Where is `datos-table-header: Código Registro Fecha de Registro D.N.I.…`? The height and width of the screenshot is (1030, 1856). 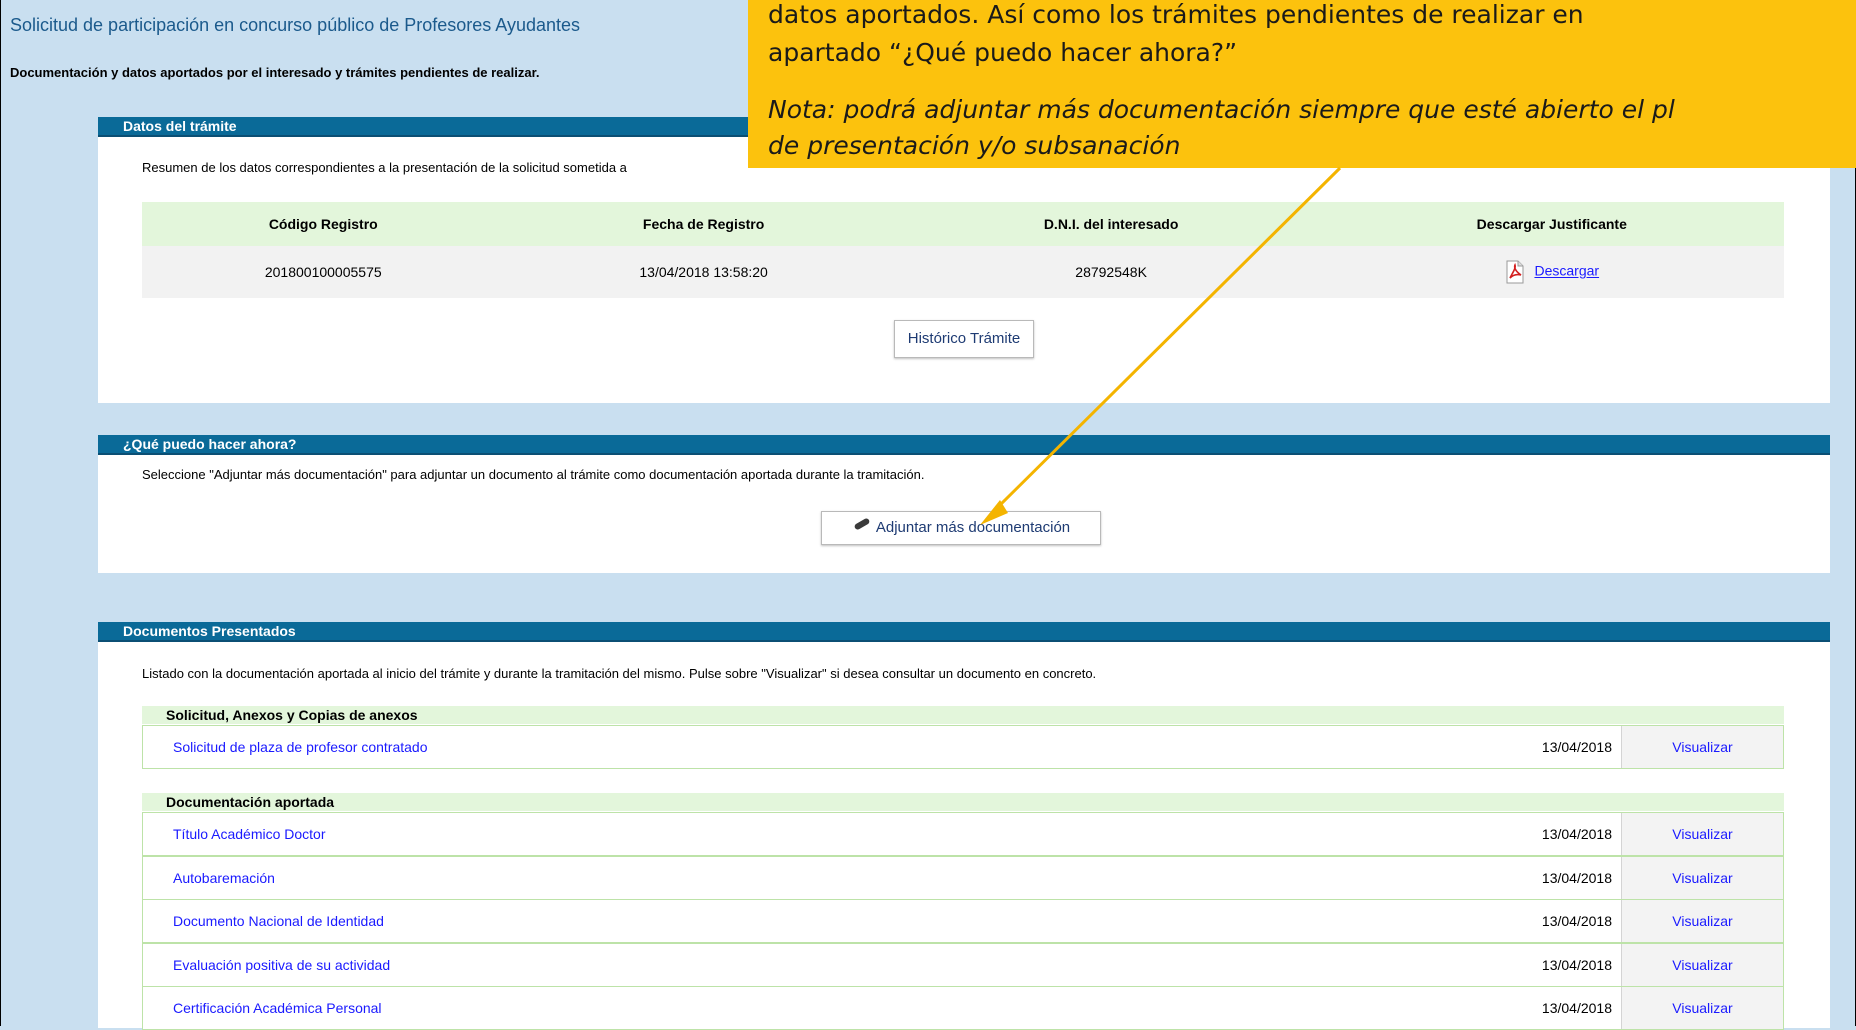 datos-table-header: Código Registro Fecha de Registro D.N.I.… is located at coordinates (963, 224).